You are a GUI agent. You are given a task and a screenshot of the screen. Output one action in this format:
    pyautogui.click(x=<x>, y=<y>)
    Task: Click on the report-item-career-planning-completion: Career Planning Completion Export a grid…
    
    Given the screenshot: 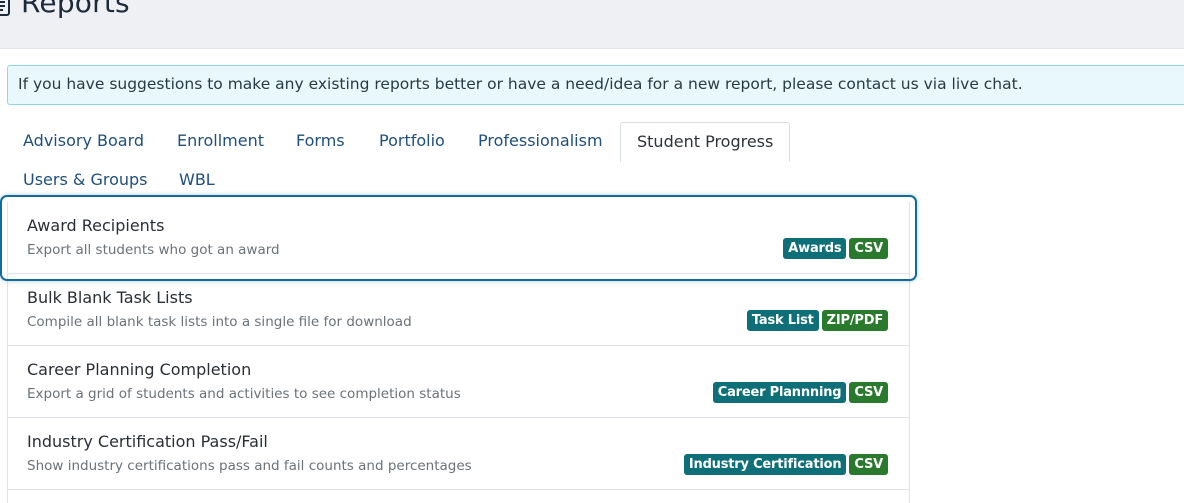 What is the action you would take?
    pyautogui.click(x=458, y=382)
    